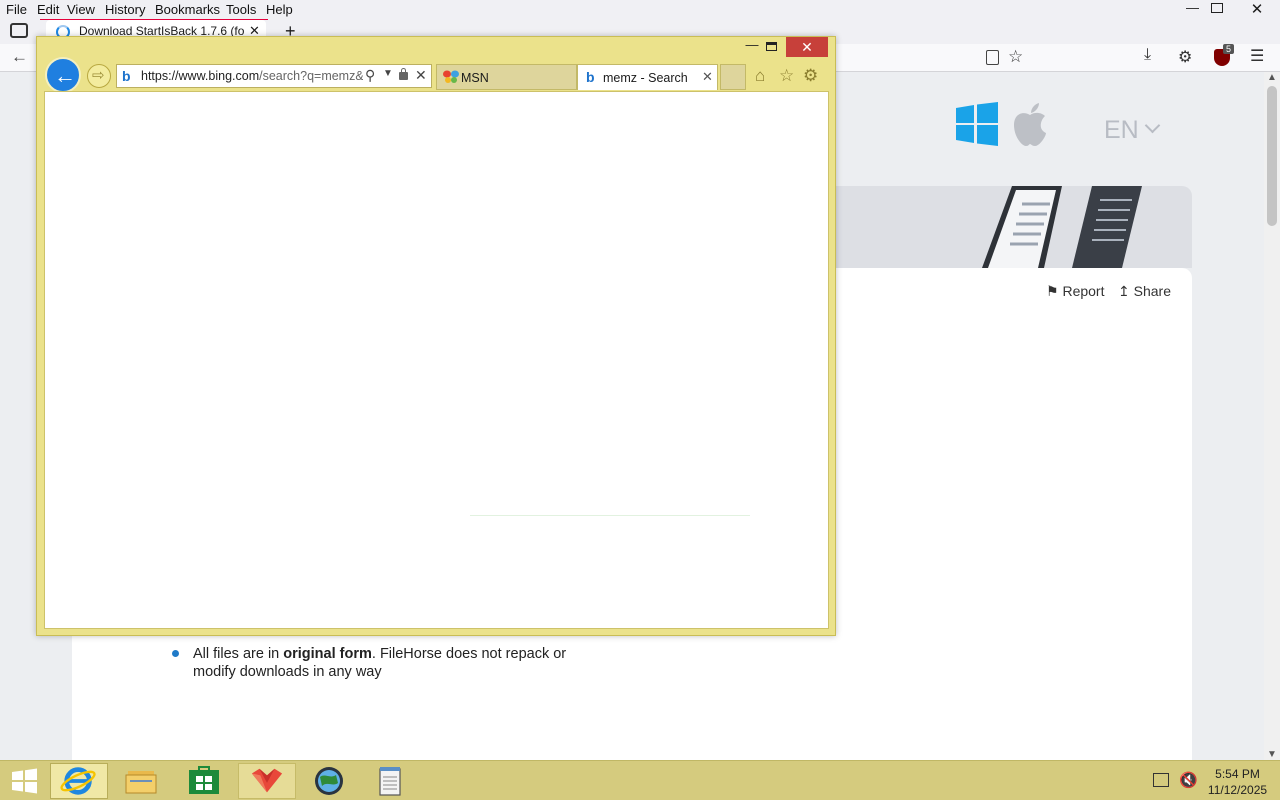 Image resolution: width=1280 pixels, height=800 pixels. I want to click on scrollbar-thumb, so click(1272, 156).